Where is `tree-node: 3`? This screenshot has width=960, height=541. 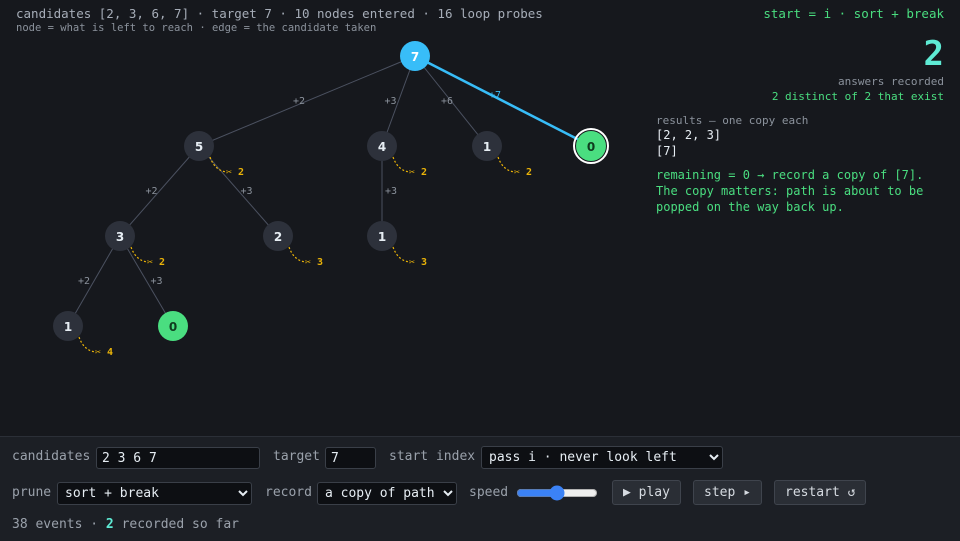
tree-node: 3 is located at coordinates (120, 236).